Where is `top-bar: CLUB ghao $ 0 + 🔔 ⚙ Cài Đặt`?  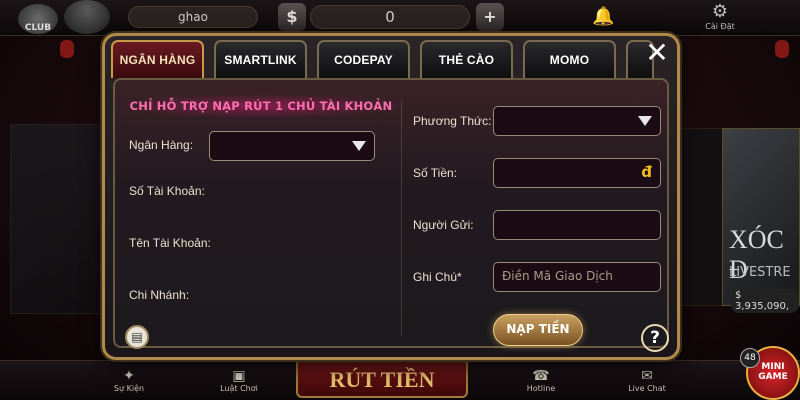
top-bar: CLUB ghao $ 0 + 🔔 ⚙ Cài Đặt is located at coordinates (400, 18).